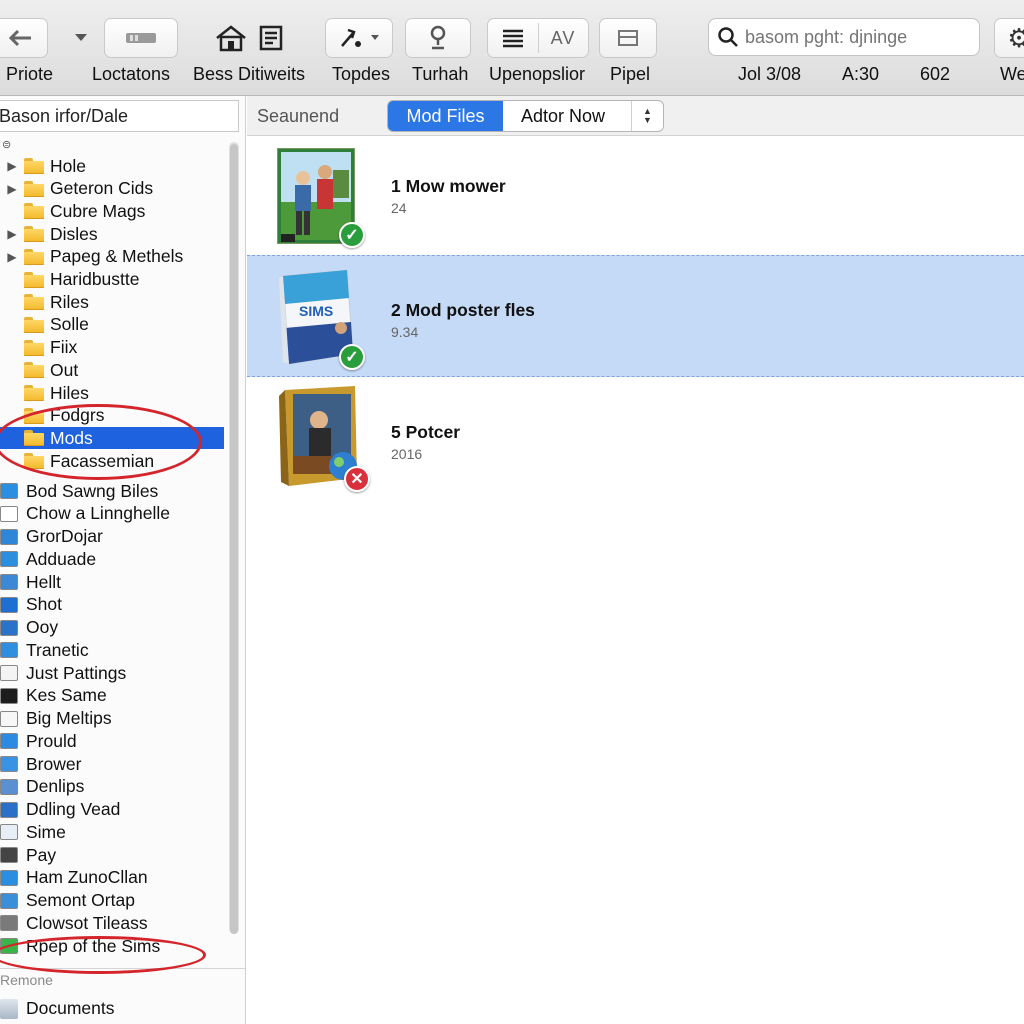 Image resolution: width=1024 pixels, height=1024 pixels. What do you see at coordinates (112, 438) in the screenshot?
I see `sidebar-folder-item: Mods` at bounding box center [112, 438].